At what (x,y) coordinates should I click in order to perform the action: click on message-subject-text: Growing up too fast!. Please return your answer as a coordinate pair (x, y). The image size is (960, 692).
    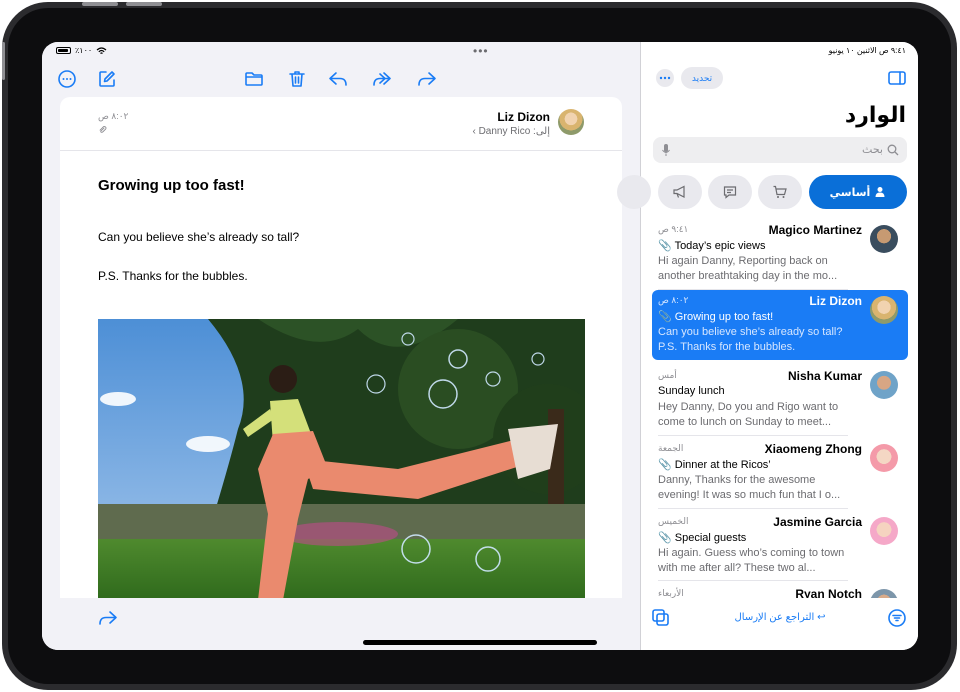
    Looking at the image, I should click on (724, 317).